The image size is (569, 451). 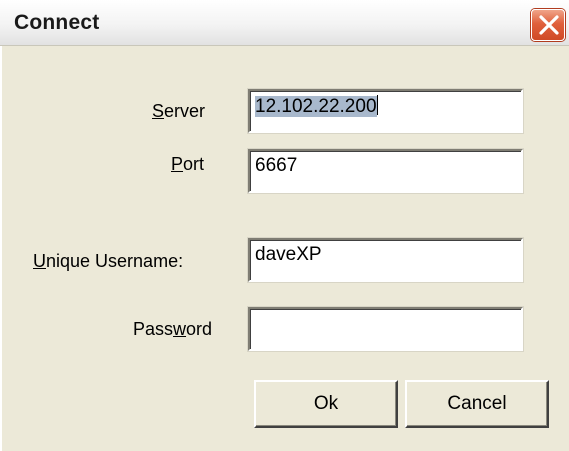 I want to click on text-caret, so click(x=377, y=105).